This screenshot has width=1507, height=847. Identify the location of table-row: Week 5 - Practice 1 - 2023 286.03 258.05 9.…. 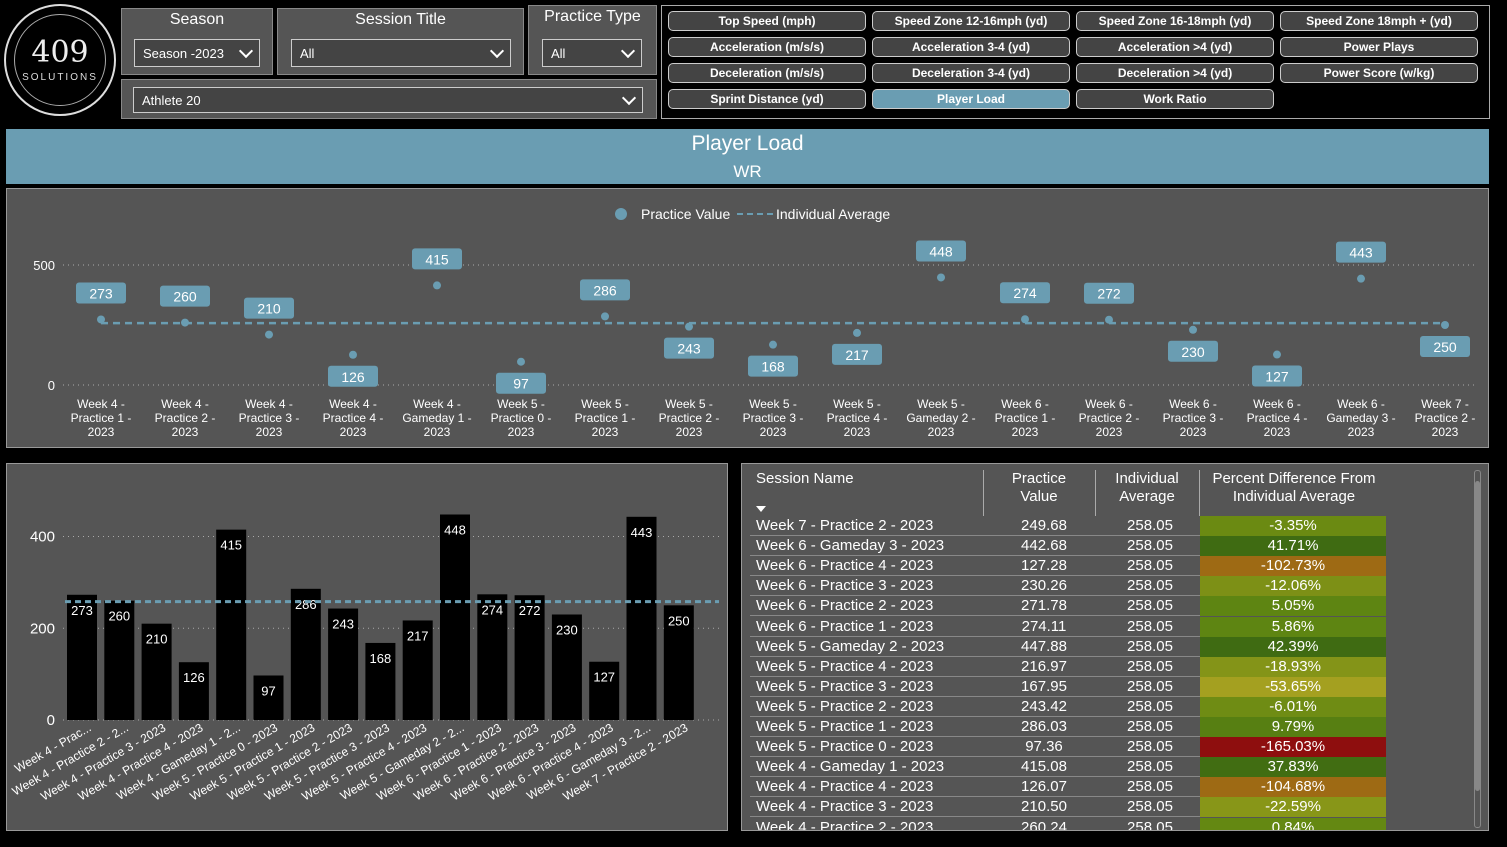
(1068, 727).